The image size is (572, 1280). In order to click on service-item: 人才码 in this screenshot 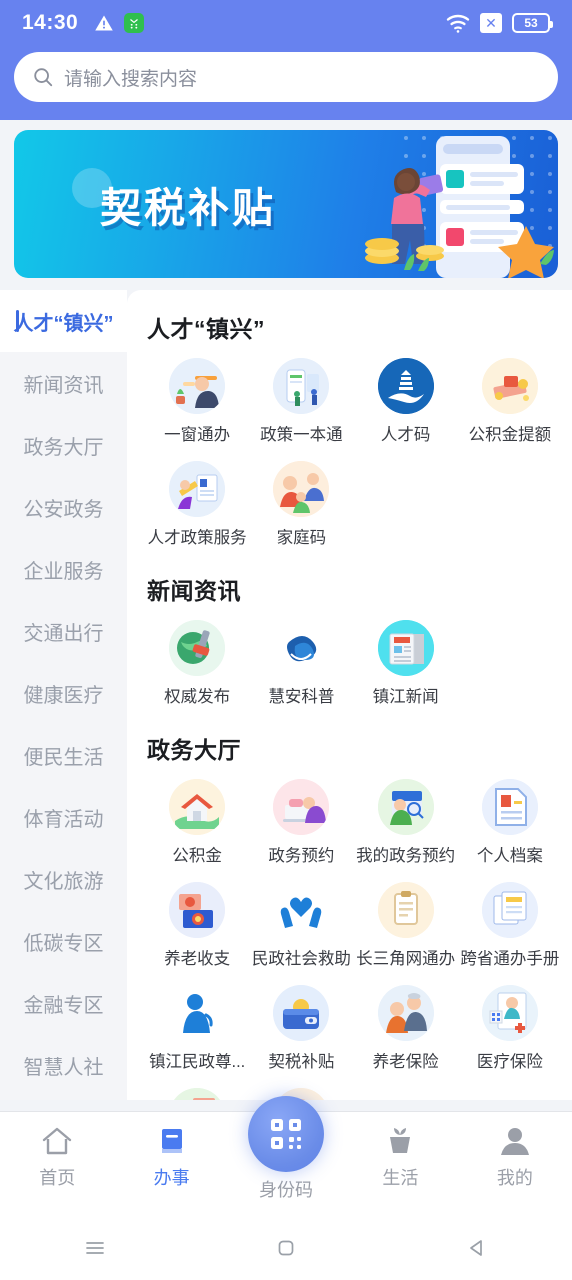, I will do `click(406, 399)`.